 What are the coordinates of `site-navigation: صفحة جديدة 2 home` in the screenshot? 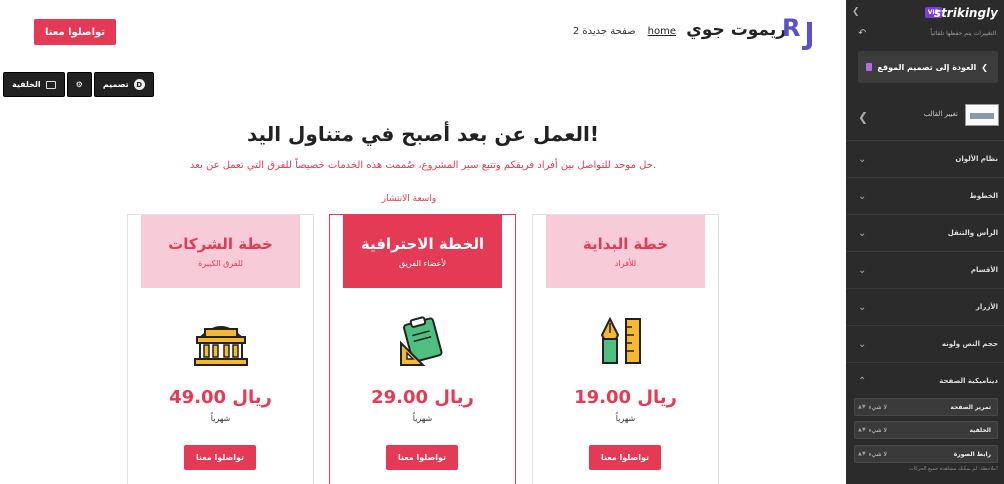 It's located at (624, 31).